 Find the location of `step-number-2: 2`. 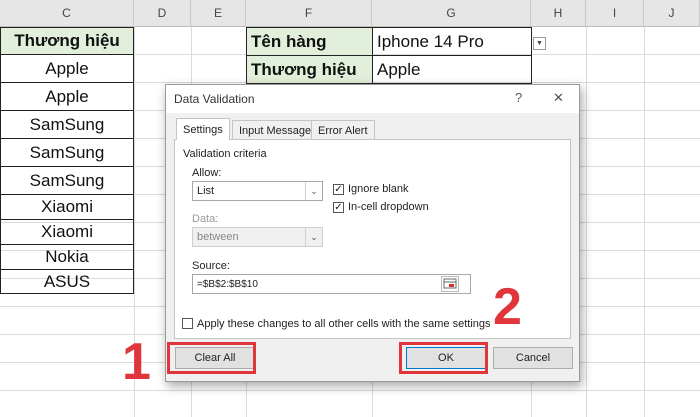

step-number-2: 2 is located at coordinates (507, 307).